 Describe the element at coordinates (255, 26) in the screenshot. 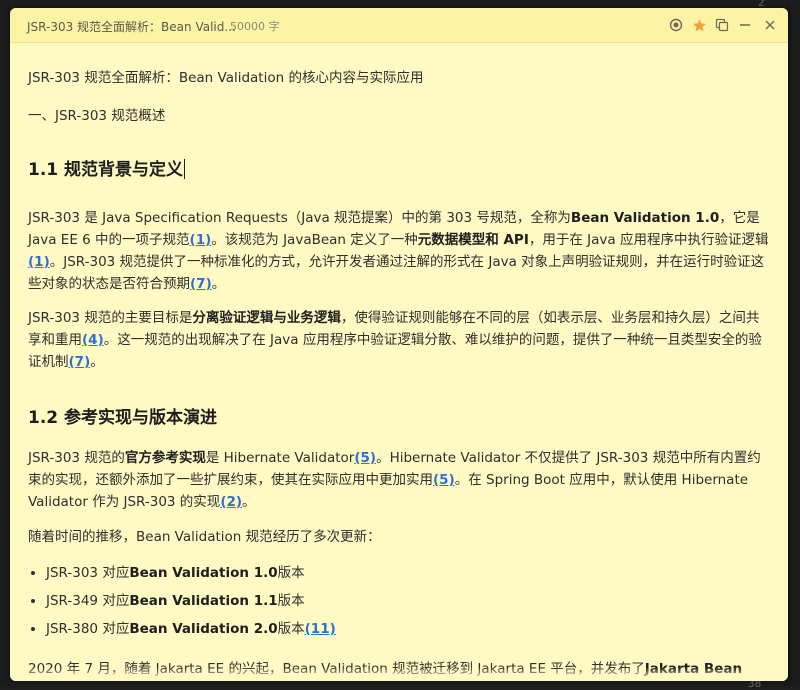

I see `word-count: 50000 字` at that location.